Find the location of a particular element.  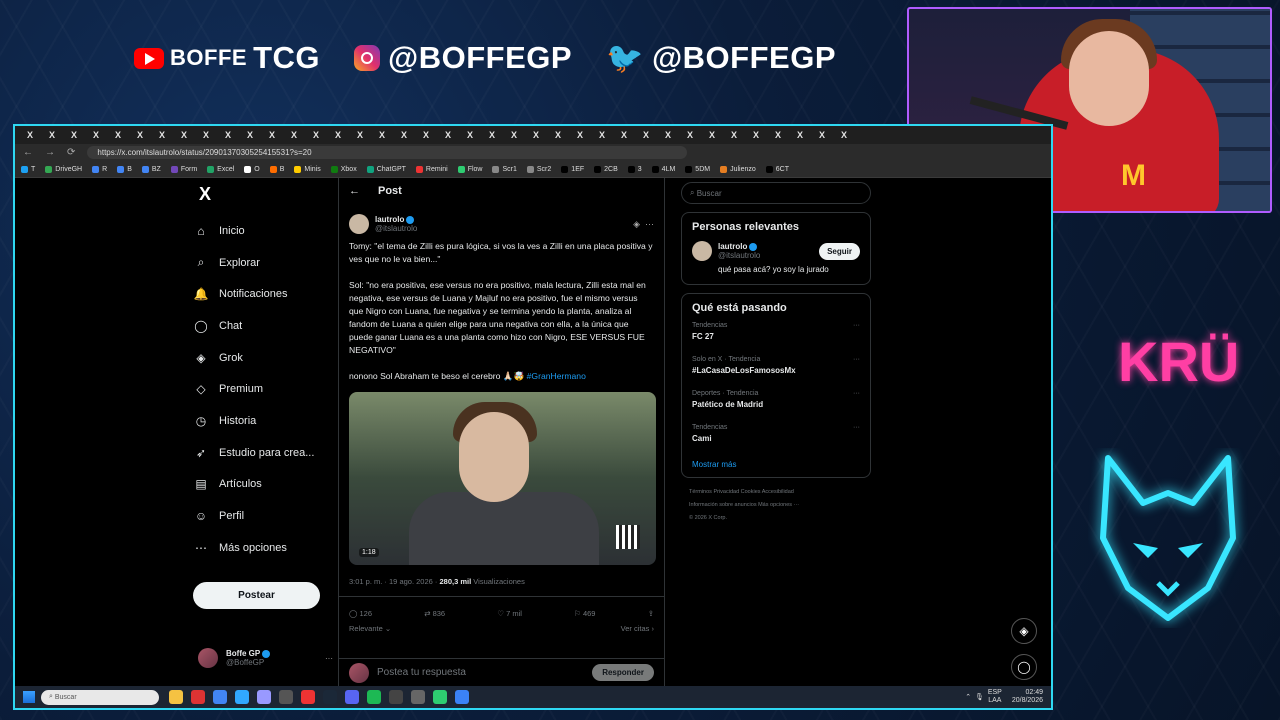

photoshop-icon is located at coordinates (242, 697).